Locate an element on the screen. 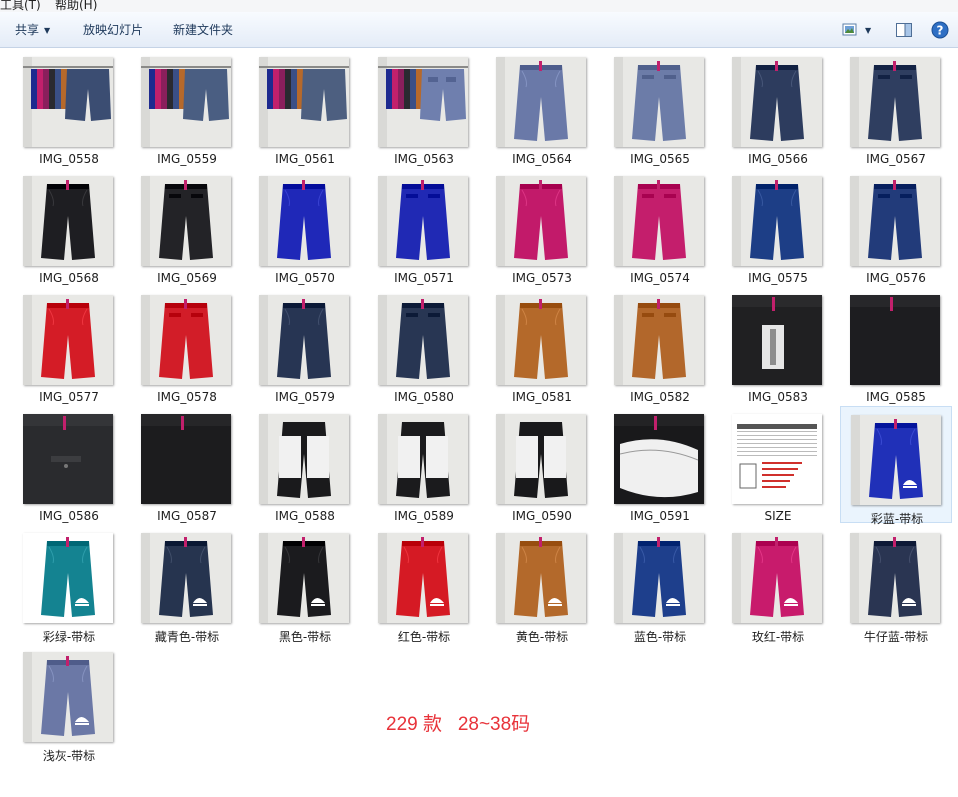  file-item: IMG_0571 is located at coordinates (424, 226).